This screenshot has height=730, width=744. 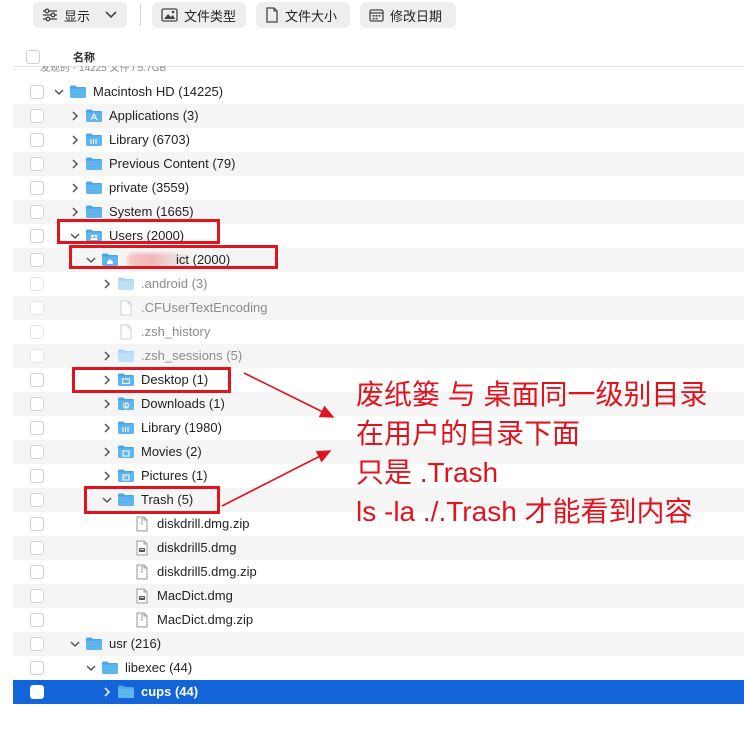 I want to click on row-name: Downloads (1), so click(x=183, y=403).